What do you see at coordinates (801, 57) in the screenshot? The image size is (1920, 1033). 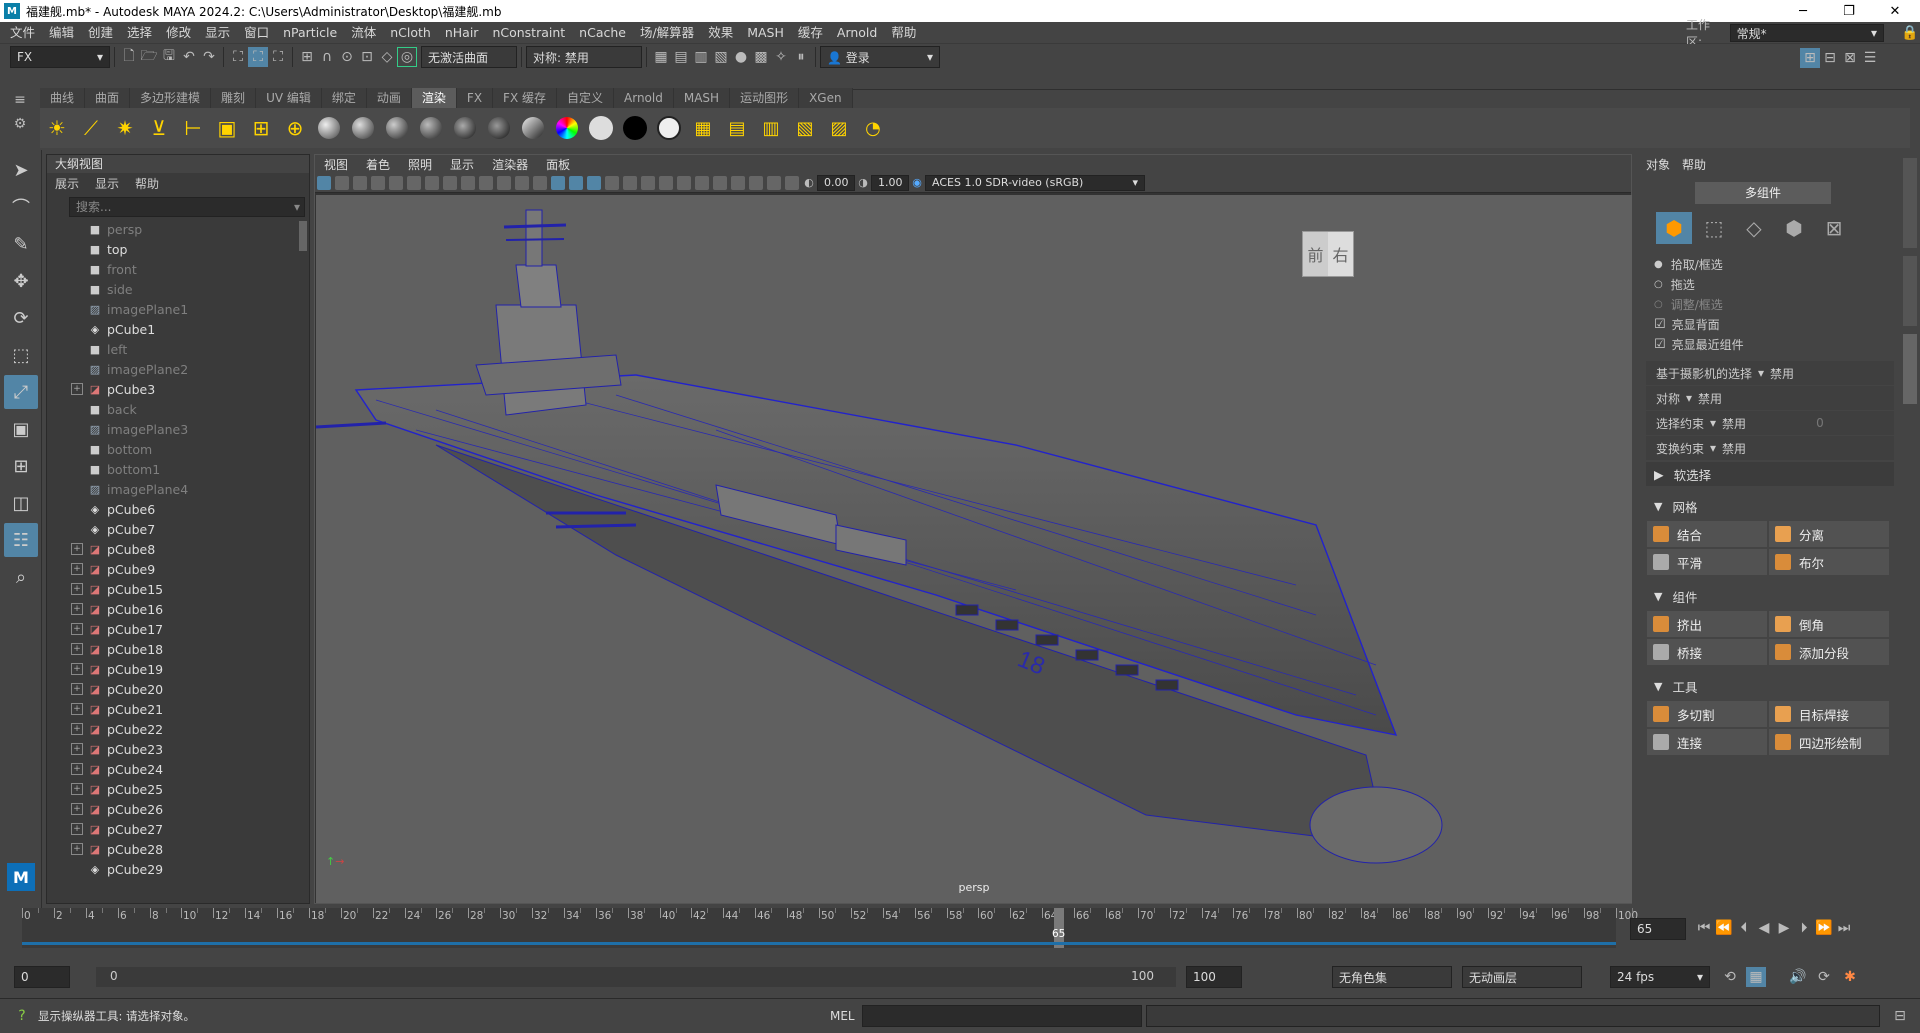 I see `pause-viewport-icon: ⏸` at bounding box center [801, 57].